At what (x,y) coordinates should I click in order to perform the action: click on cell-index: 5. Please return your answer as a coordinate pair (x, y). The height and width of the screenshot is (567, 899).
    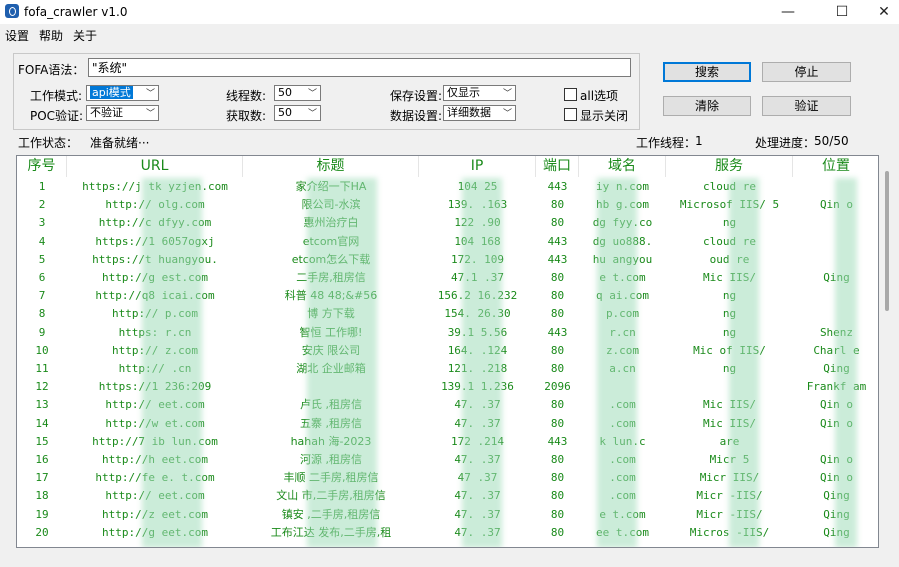
    Looking at the image, I should click on (42, 259).